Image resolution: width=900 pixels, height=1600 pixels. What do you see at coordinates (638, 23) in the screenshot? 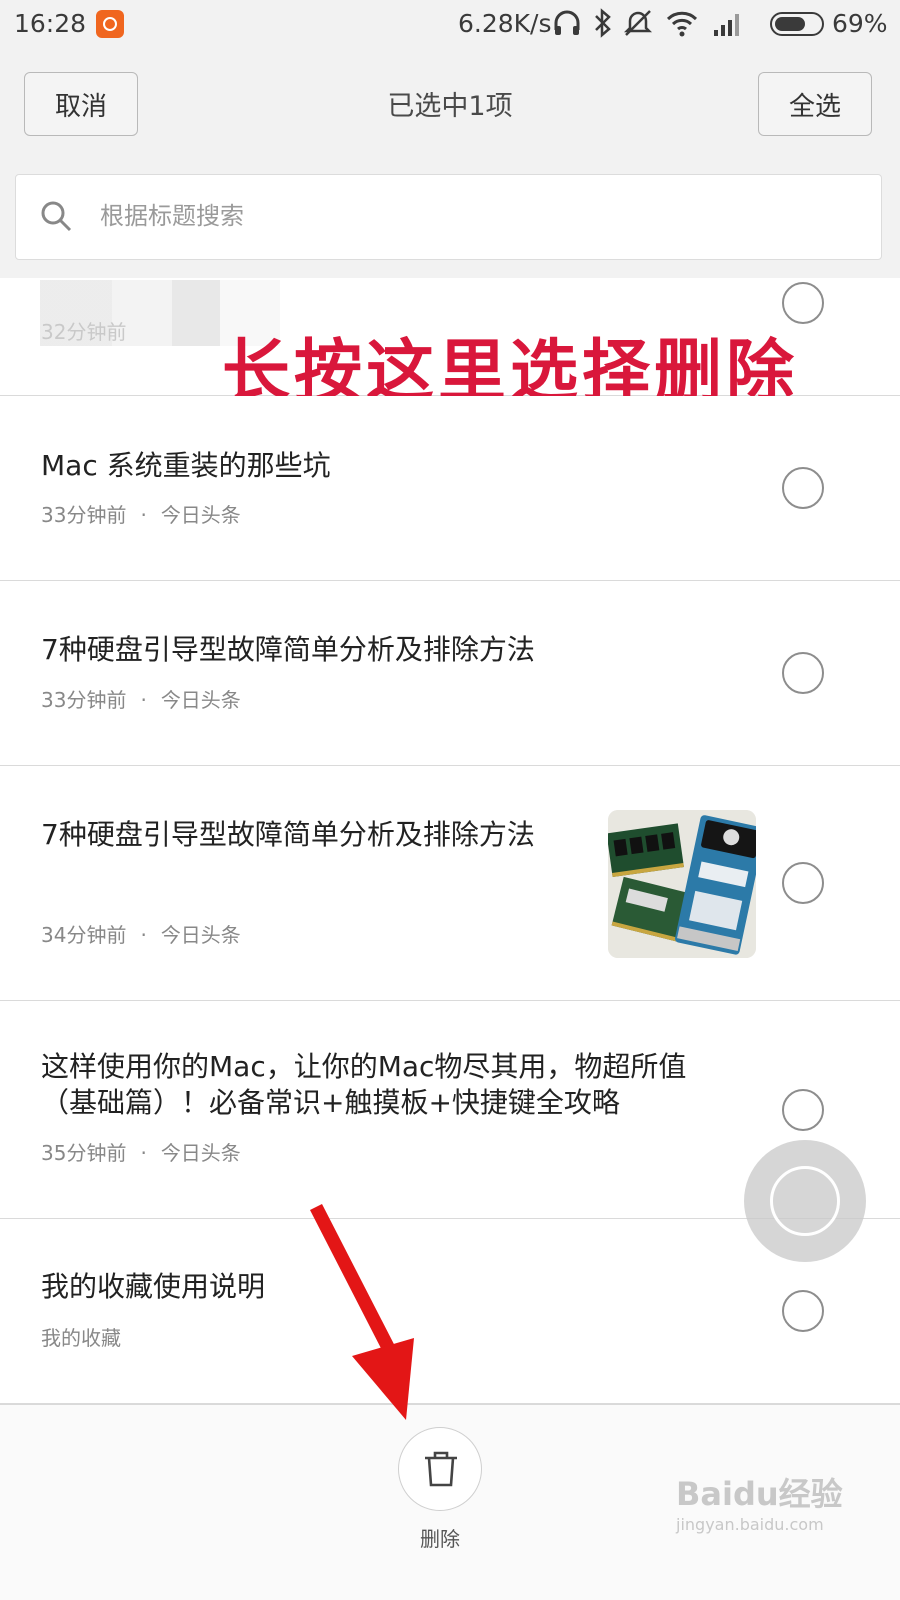
I see `mute-icon` at bounding box center [638, 23].